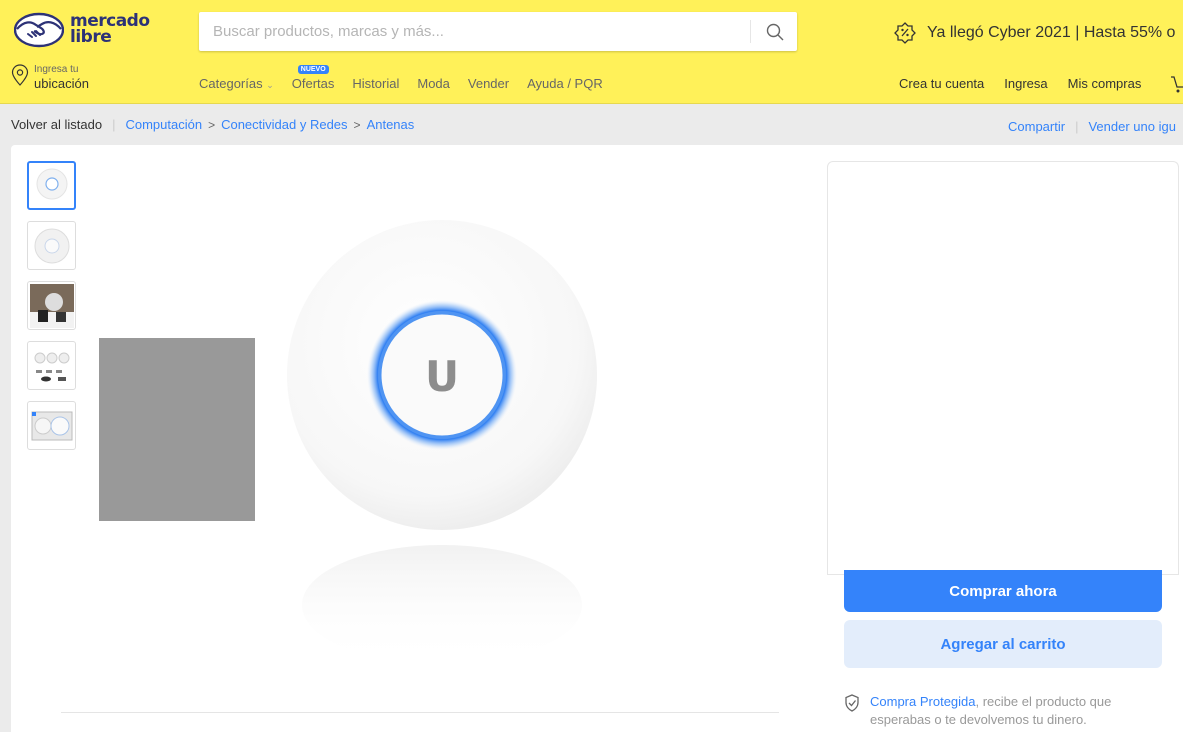  I want to click on add-to-cart-button: Agregar al carrito, so click(1003, 644).